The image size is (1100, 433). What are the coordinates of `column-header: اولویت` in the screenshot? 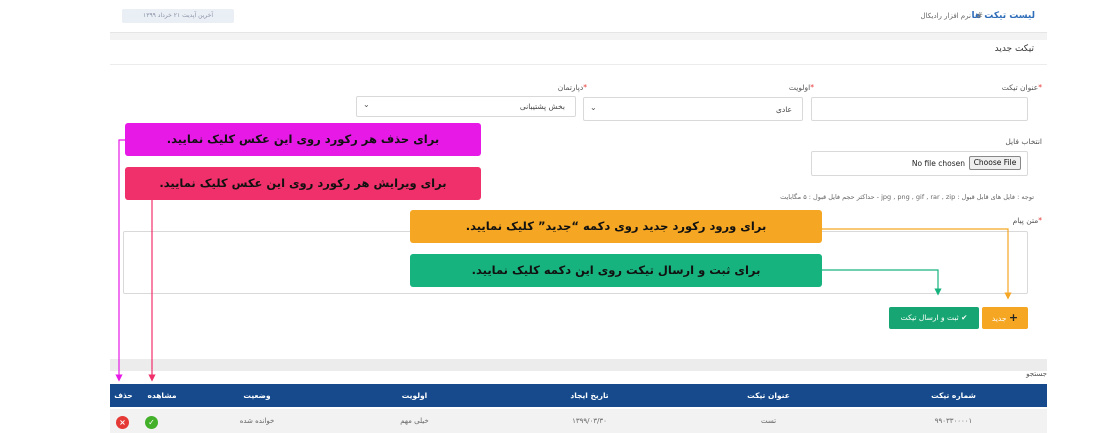 It's located at (414, 395).